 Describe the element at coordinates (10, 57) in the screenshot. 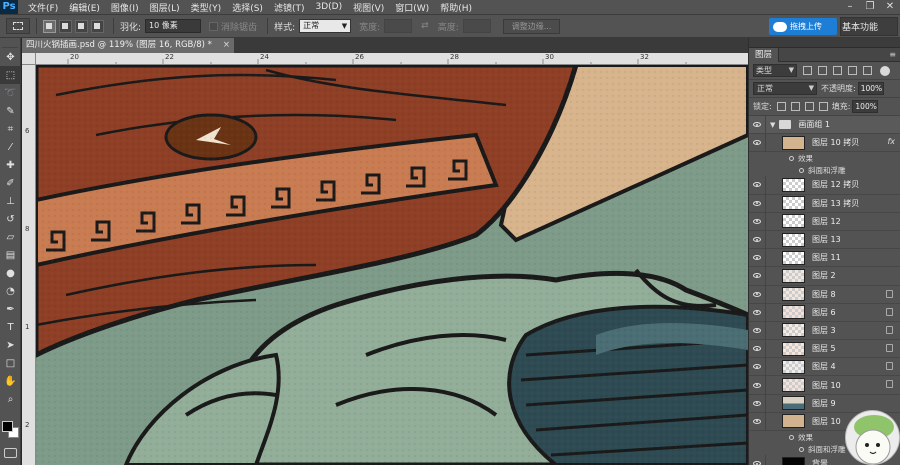

I see `move-icon: ✥` at that location.